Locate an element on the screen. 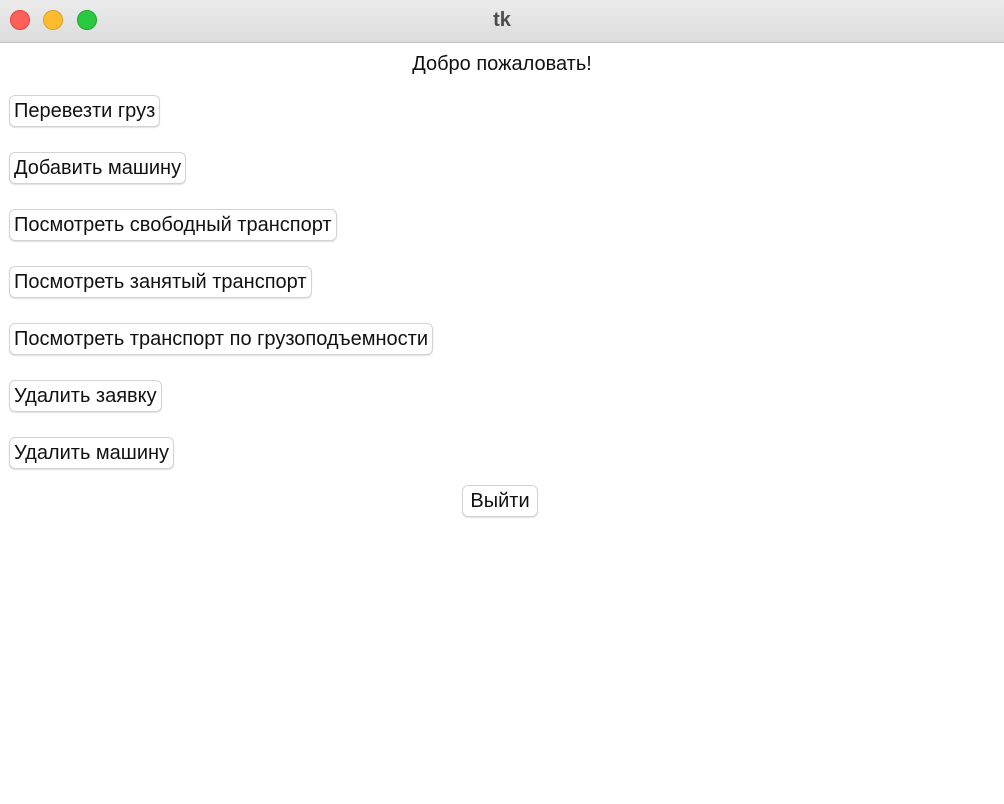 The width and height of the screenshot is (1004, 804). delete-vehicle-button: Удалить машину is located at coordinates (92, 453).